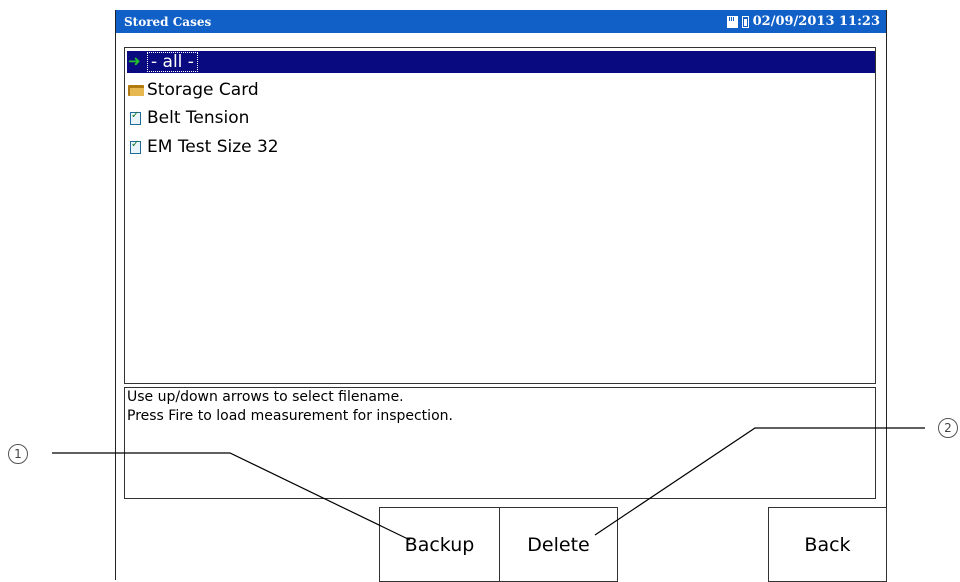  Describe the element at coordinates (18, 454) in the screenshot. I see `callout-marker-1: 1` at that location.